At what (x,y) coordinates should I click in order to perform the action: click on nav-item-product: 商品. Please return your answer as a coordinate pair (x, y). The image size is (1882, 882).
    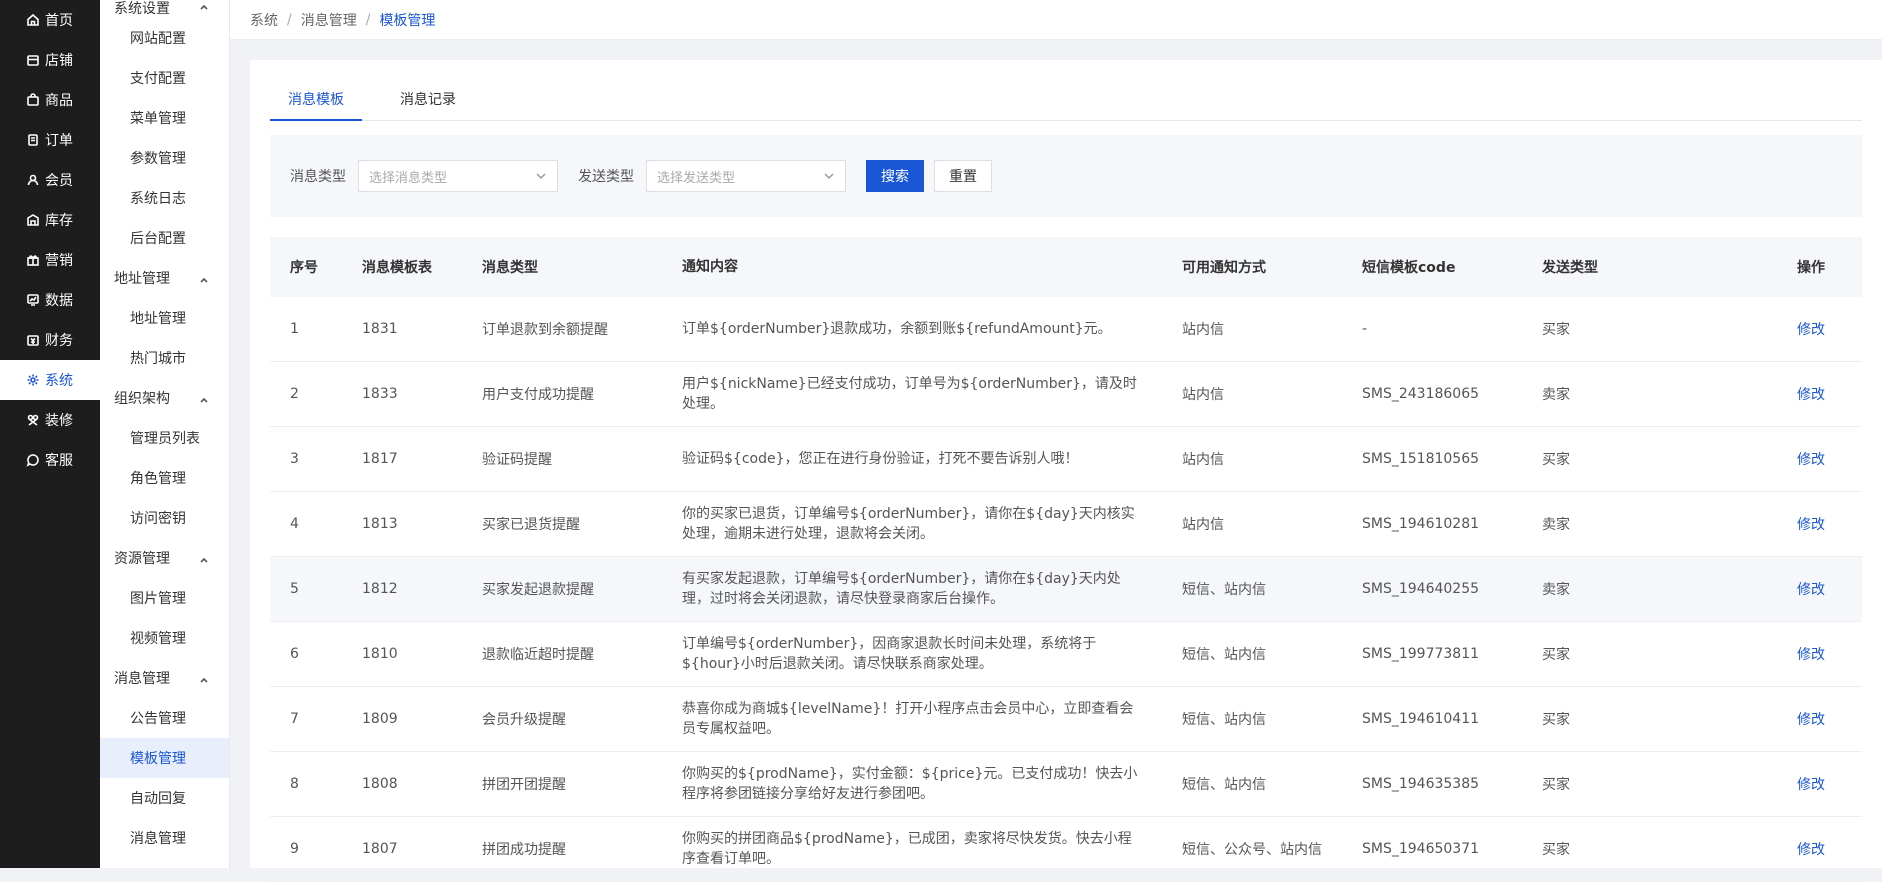
    Looking at the image, I should click on (50, 100).